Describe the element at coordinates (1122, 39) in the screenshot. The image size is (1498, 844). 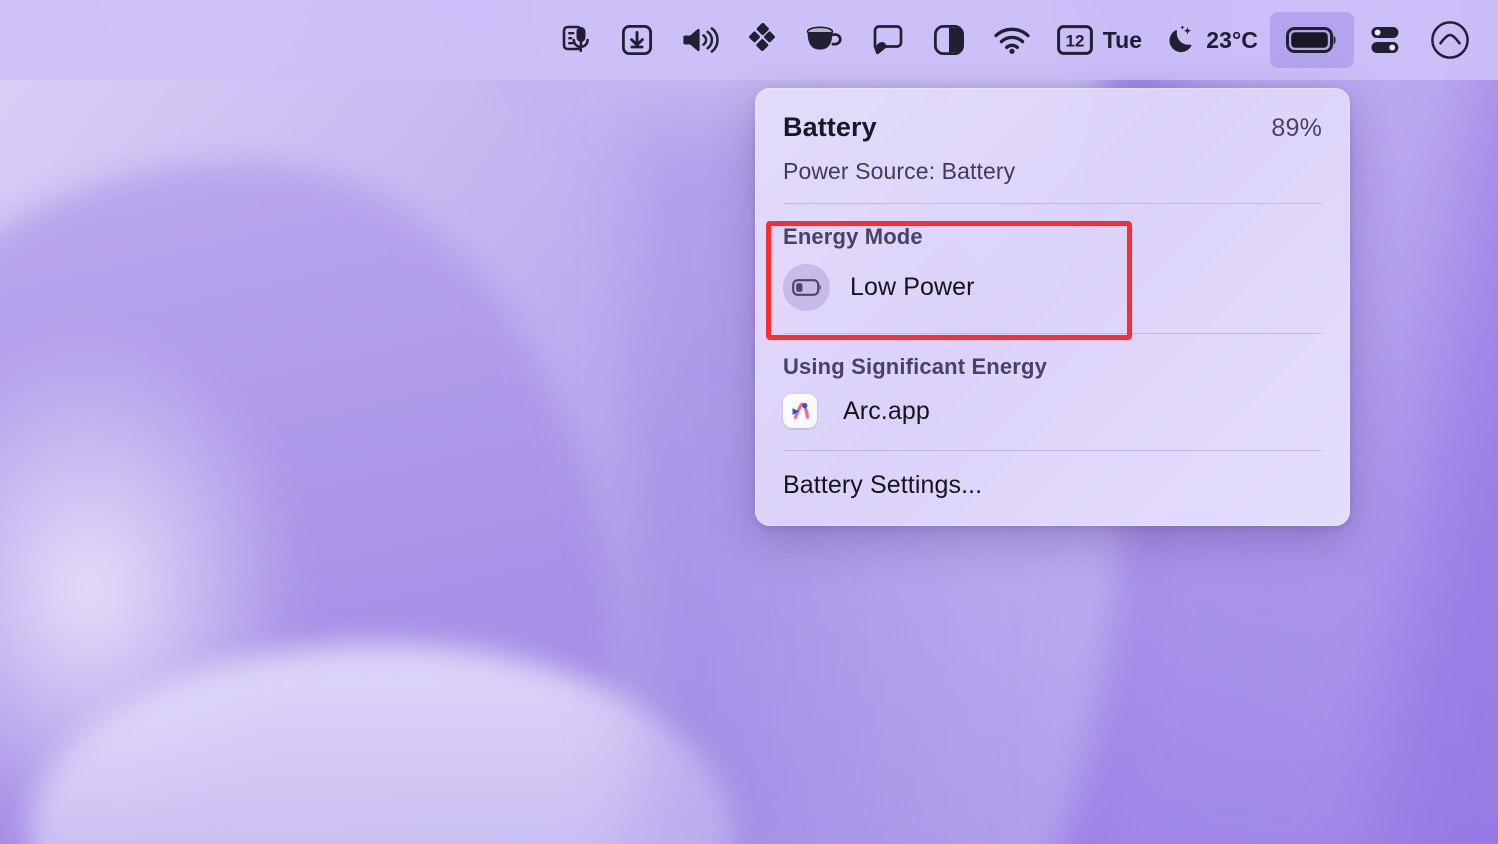
I see `calendar-weekday-label: Tue` at that location.